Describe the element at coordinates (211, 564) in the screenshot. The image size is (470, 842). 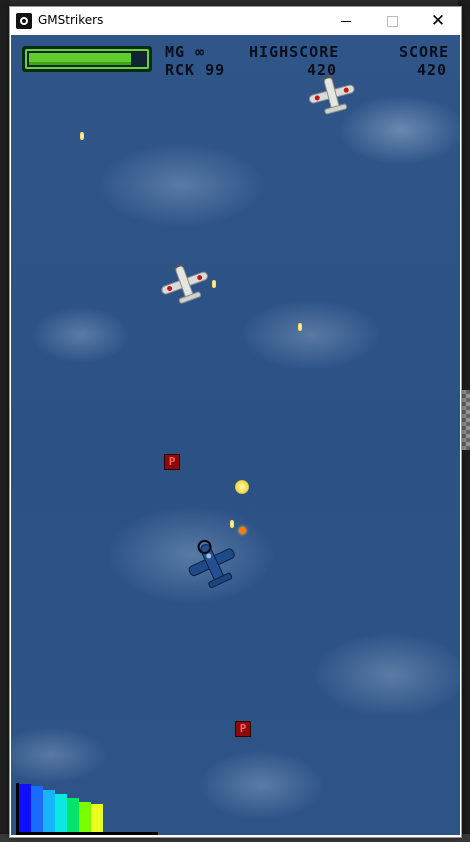
I see `player-plane-icon` at that location.